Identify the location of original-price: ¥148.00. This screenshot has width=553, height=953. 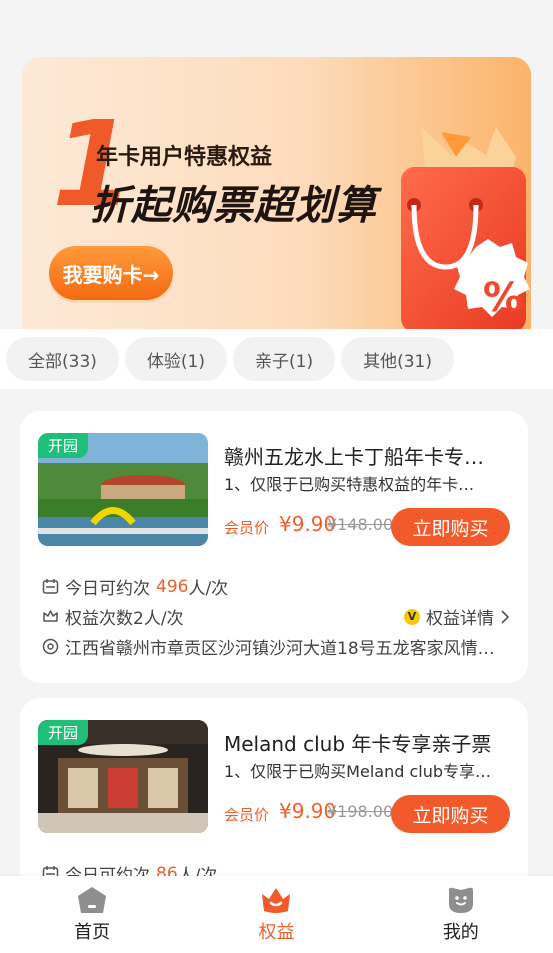
(360, 524).